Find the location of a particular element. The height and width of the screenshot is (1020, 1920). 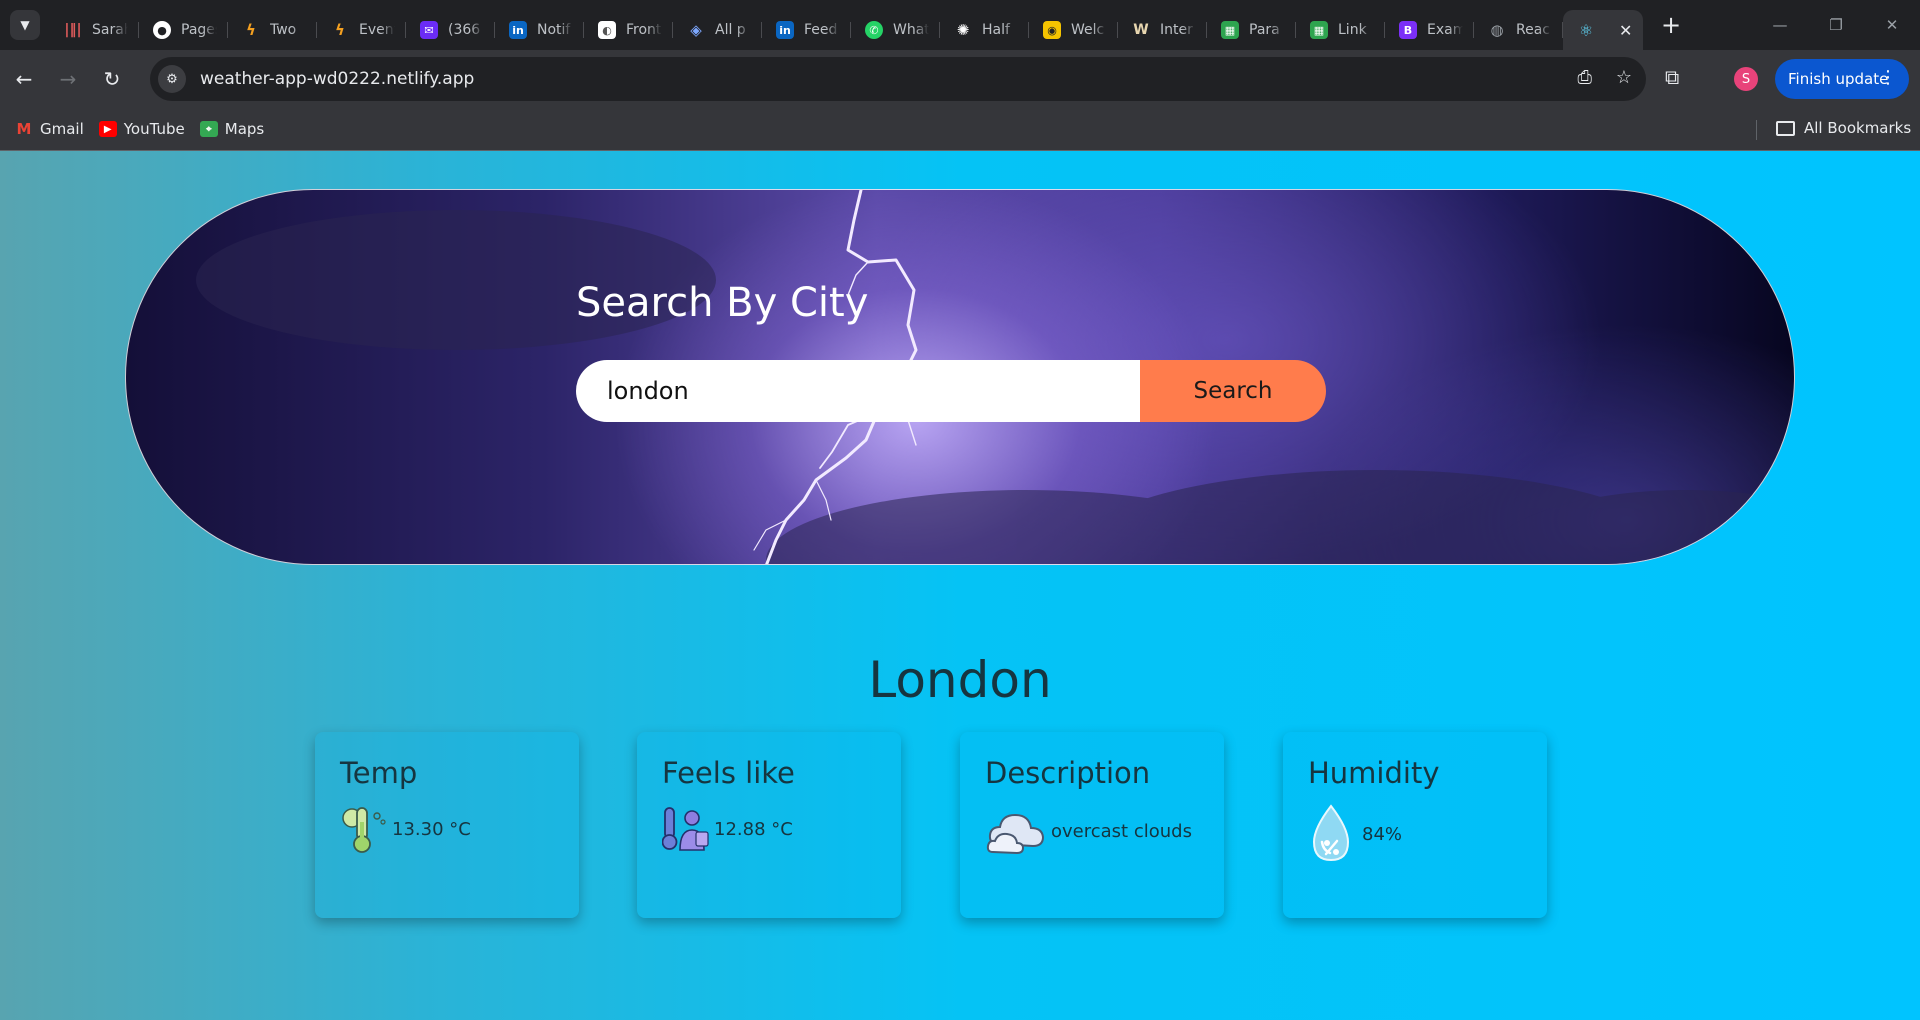

bookmark-label: YouTube is located at coordinates (154, 129).